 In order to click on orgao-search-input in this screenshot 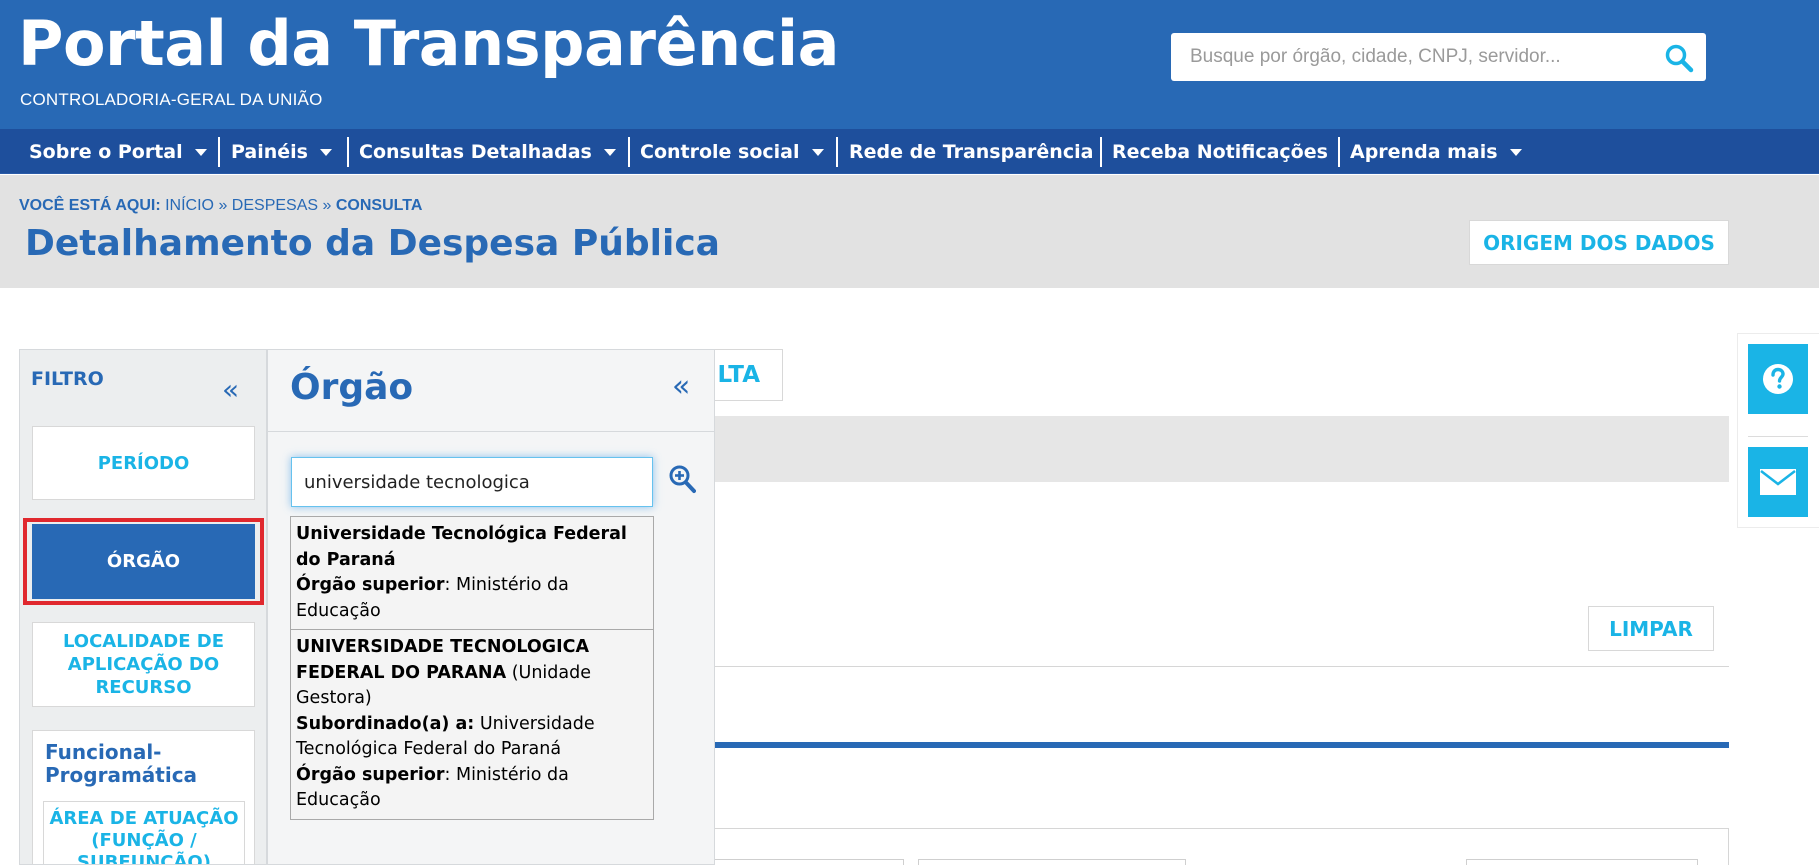, I will do `click(472, 482)`.